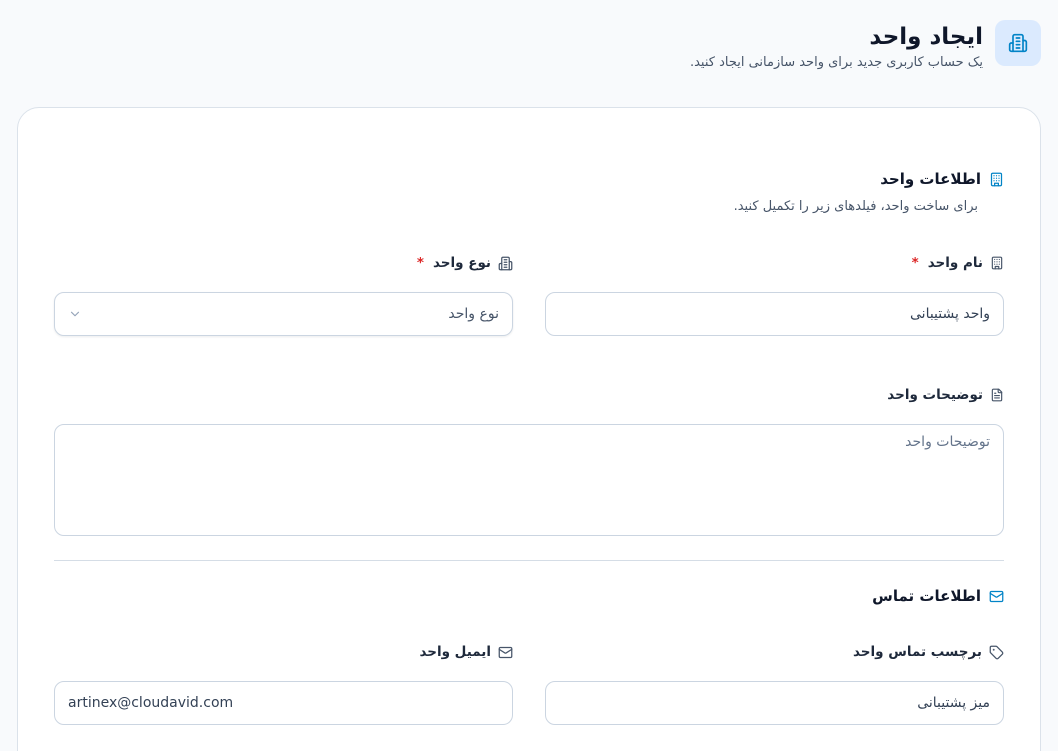 The width and height of the screenshot is (1058, 751). What do you see at coordinates (917, 652) in the screenshot?
I see `contact-tag-label-text: برچسب تماس واحد` at bounding box center [917, 652].